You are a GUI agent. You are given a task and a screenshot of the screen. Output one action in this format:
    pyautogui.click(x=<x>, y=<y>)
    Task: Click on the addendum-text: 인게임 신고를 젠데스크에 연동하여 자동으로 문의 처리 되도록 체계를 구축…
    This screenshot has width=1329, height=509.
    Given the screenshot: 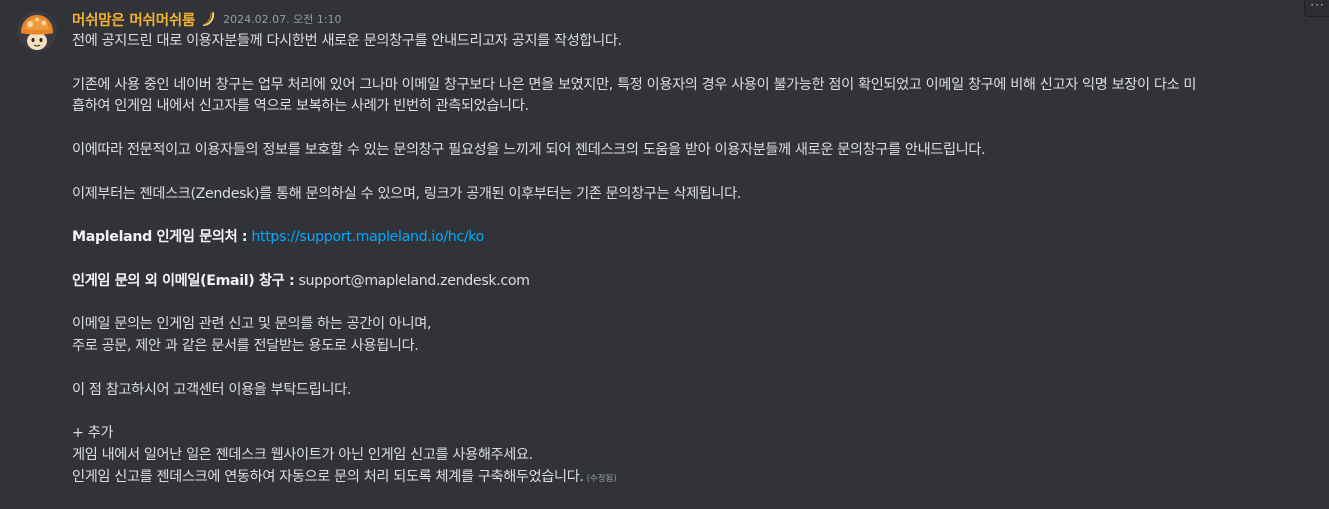 What is the action you would take?
    pyautogui.click(x=328, y=476)
    